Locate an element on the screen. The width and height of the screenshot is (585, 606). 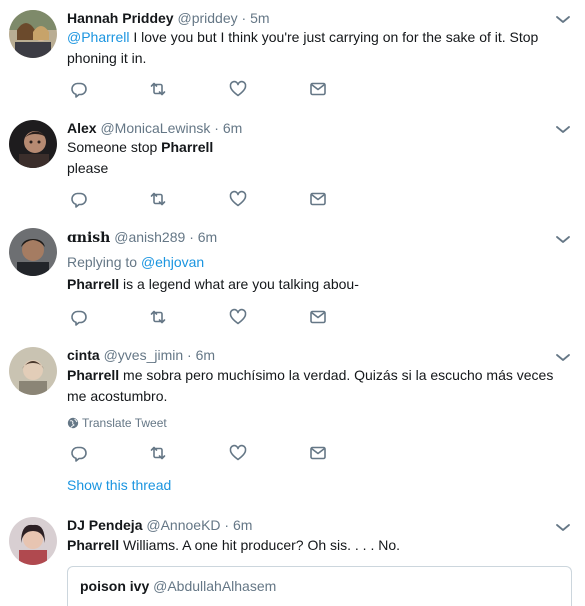
fullname: DJ Pendeja is located at coordinates (104, 525).